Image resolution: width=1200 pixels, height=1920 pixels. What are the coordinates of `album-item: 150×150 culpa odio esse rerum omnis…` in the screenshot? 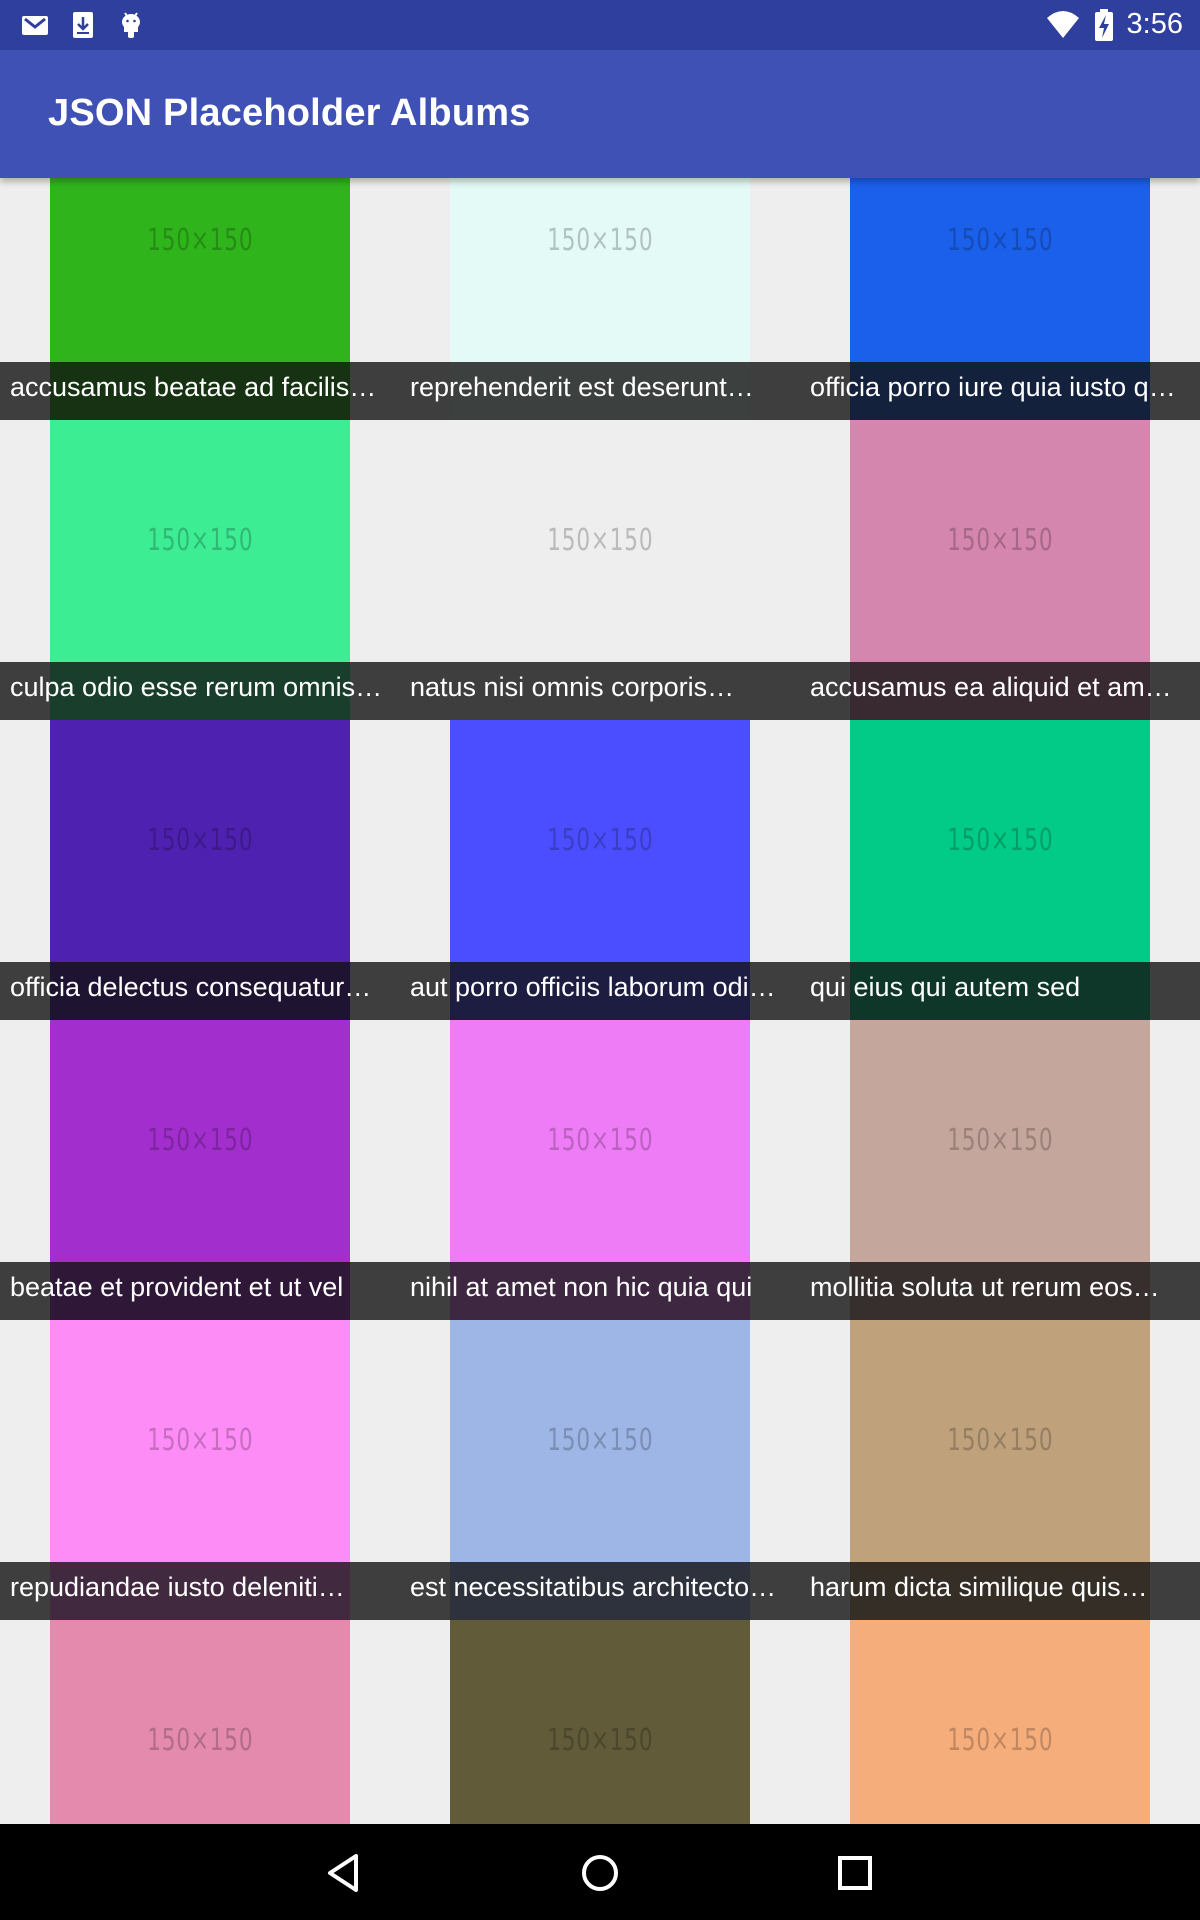 It's located at (200, 570).